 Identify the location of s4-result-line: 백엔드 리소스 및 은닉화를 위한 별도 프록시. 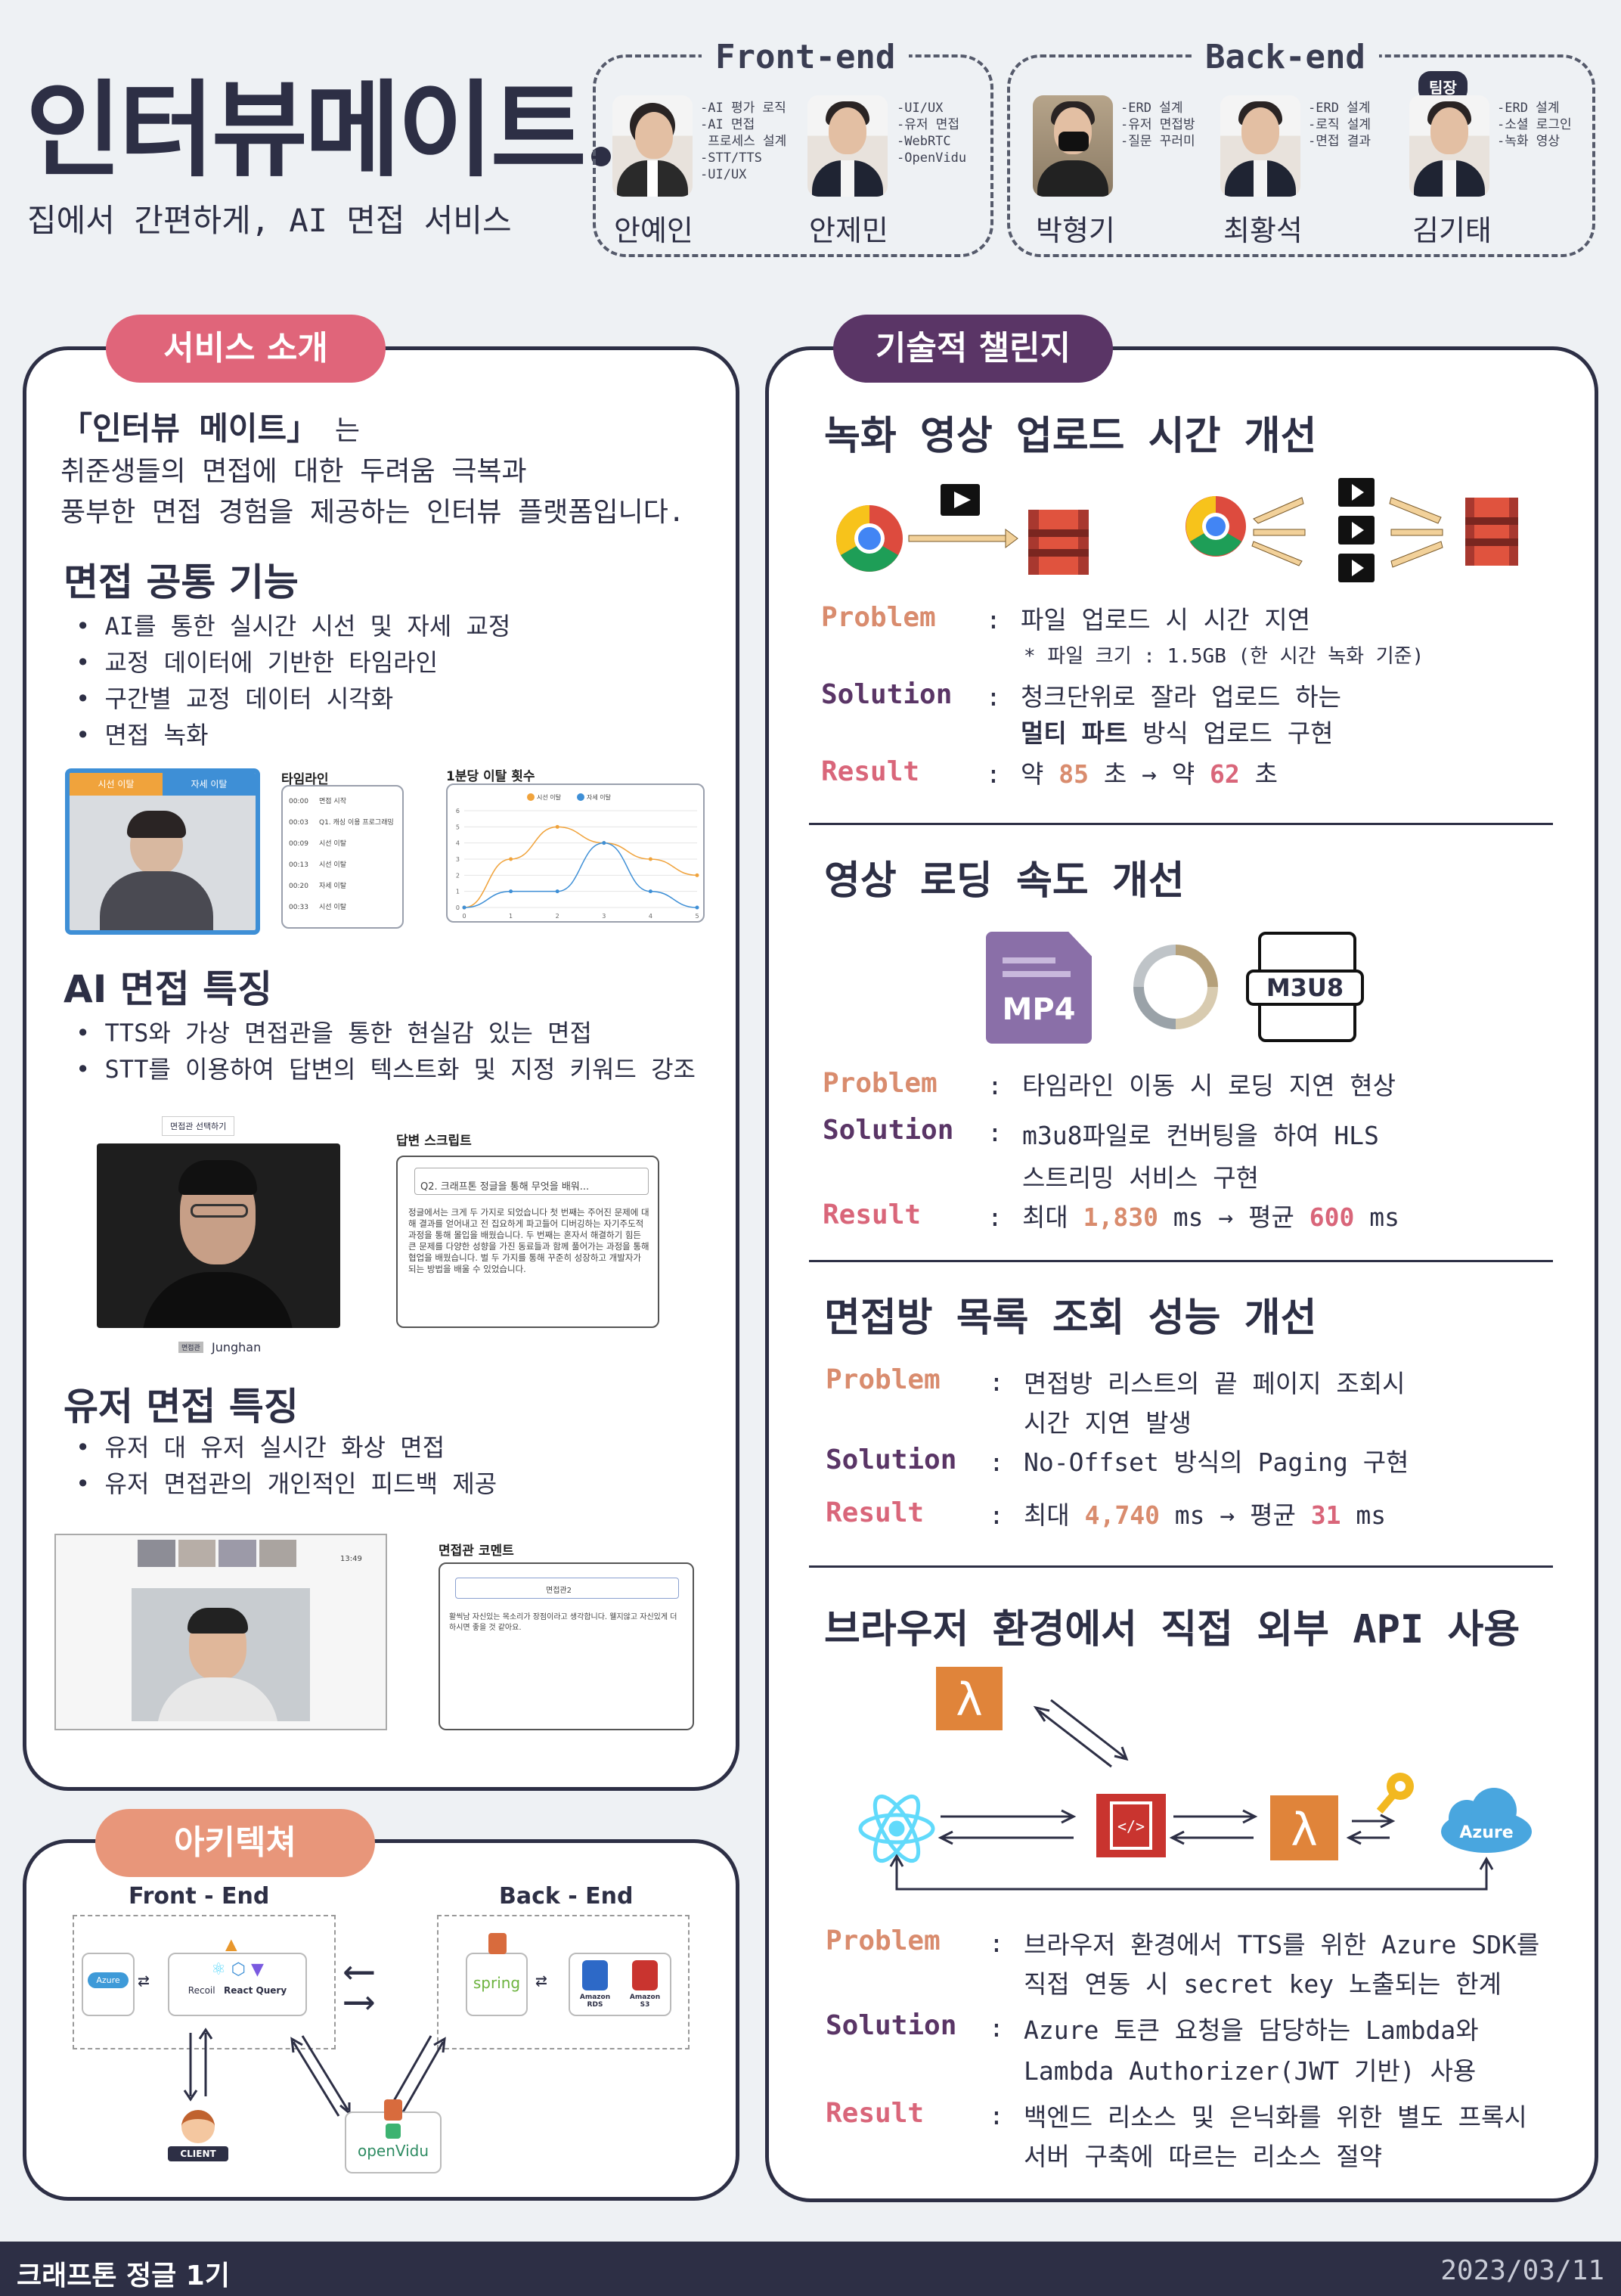
(1275, 2117).